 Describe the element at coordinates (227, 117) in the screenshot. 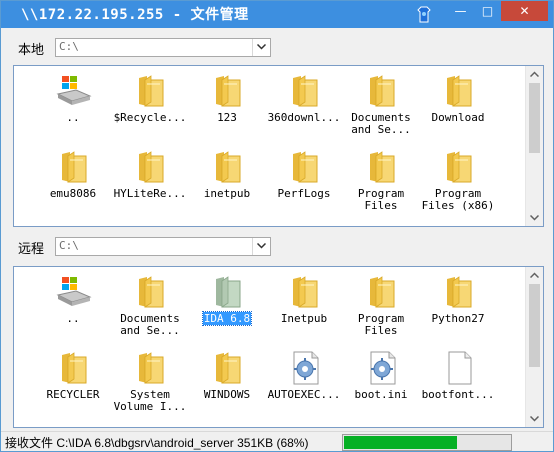

I see `file-item-label: 123` at that location.